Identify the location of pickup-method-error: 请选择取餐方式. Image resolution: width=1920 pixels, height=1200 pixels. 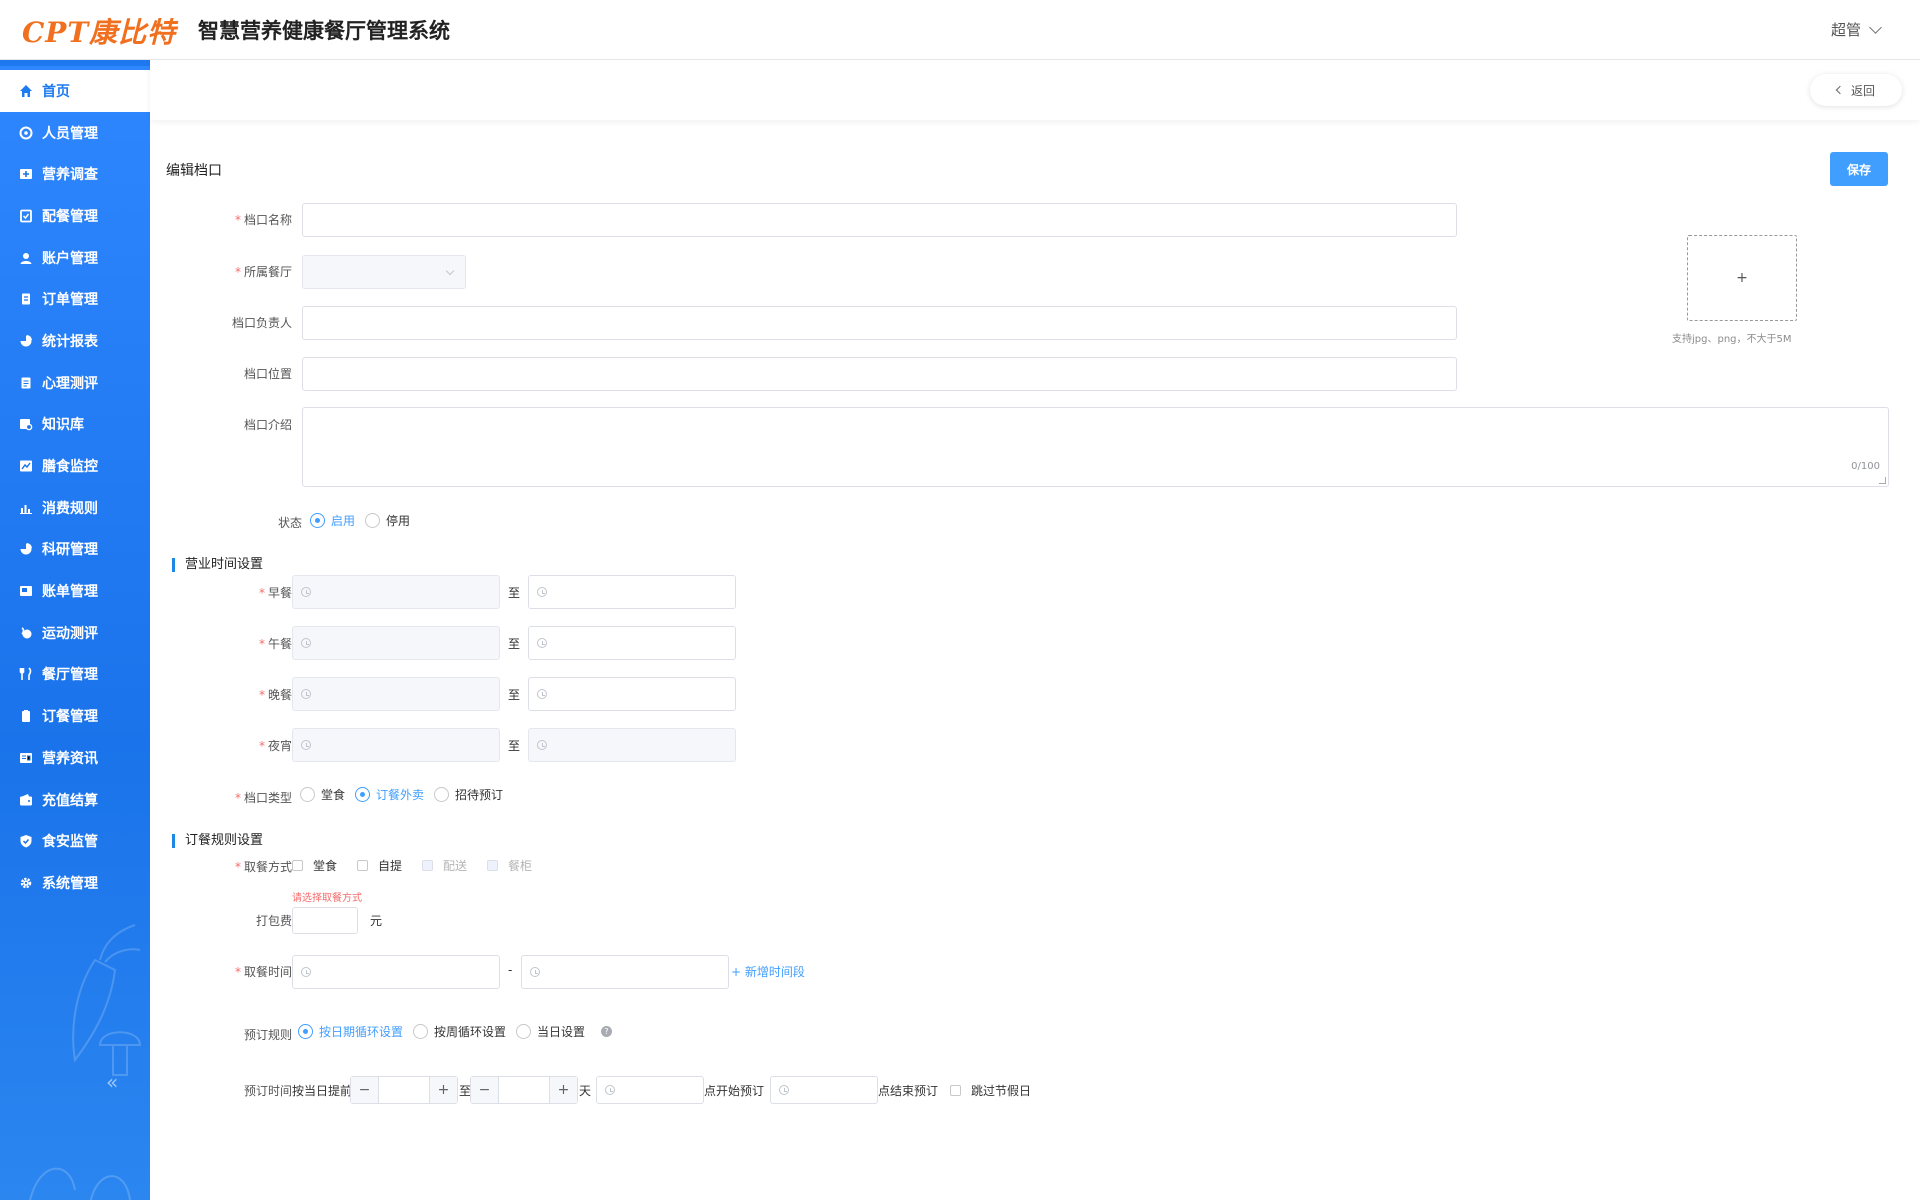
(327, 898).